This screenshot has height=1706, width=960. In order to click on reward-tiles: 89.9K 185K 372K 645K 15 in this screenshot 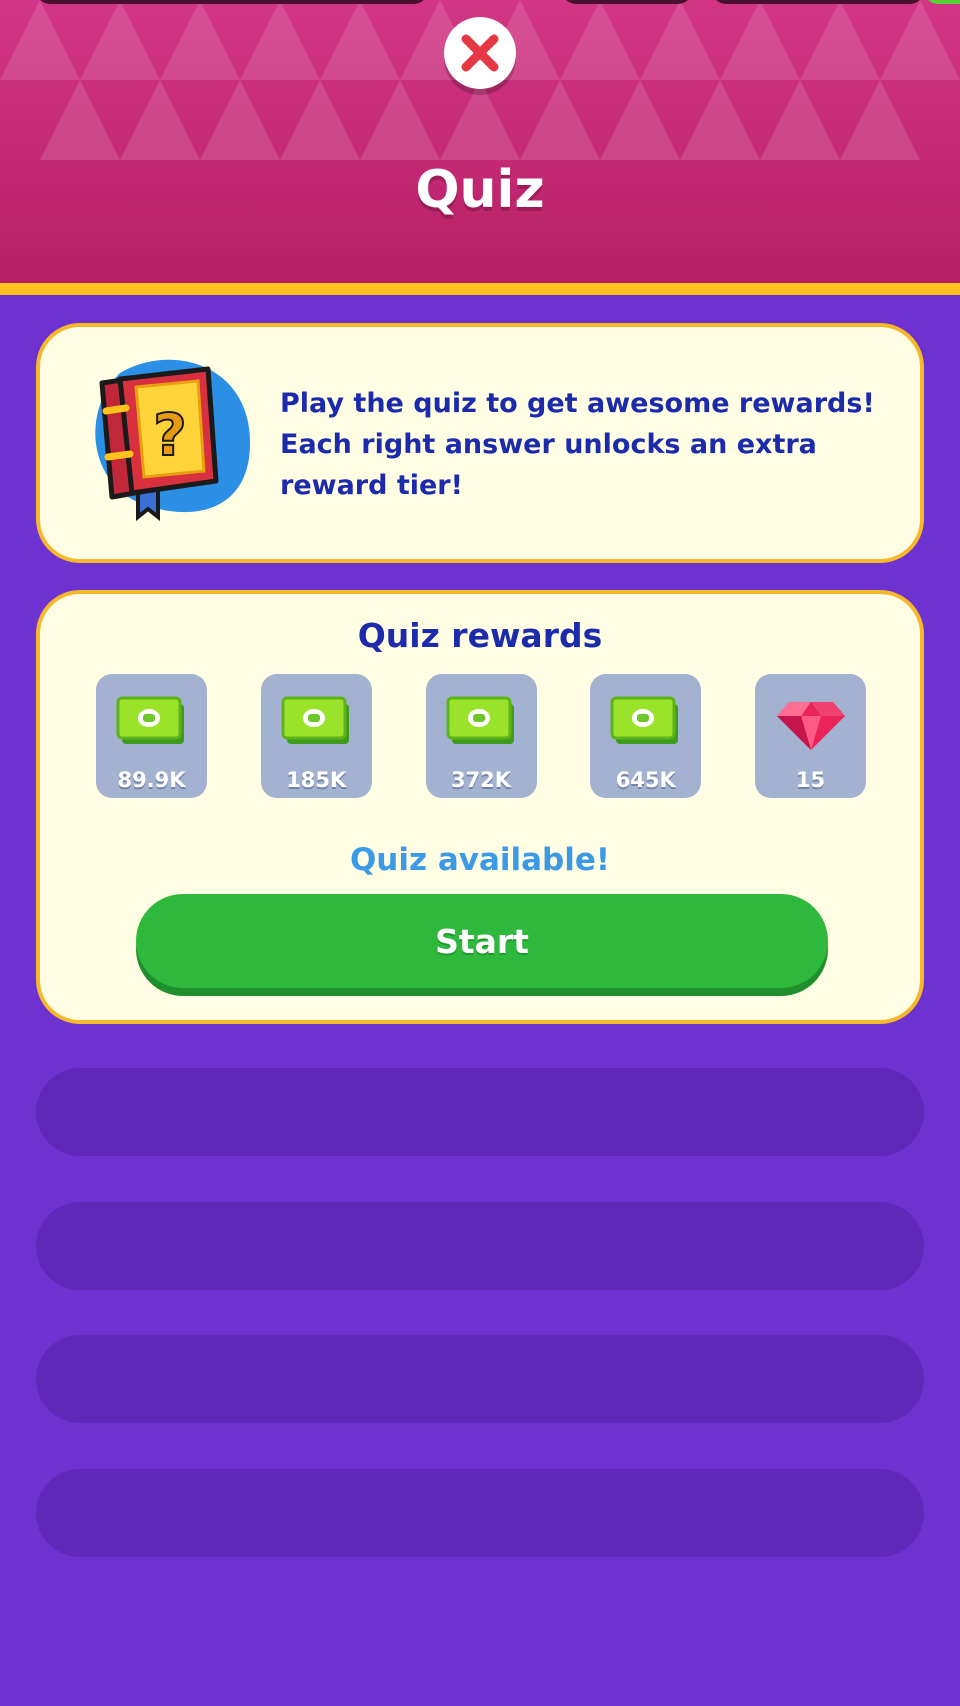, I will do `click(481, 736)`.